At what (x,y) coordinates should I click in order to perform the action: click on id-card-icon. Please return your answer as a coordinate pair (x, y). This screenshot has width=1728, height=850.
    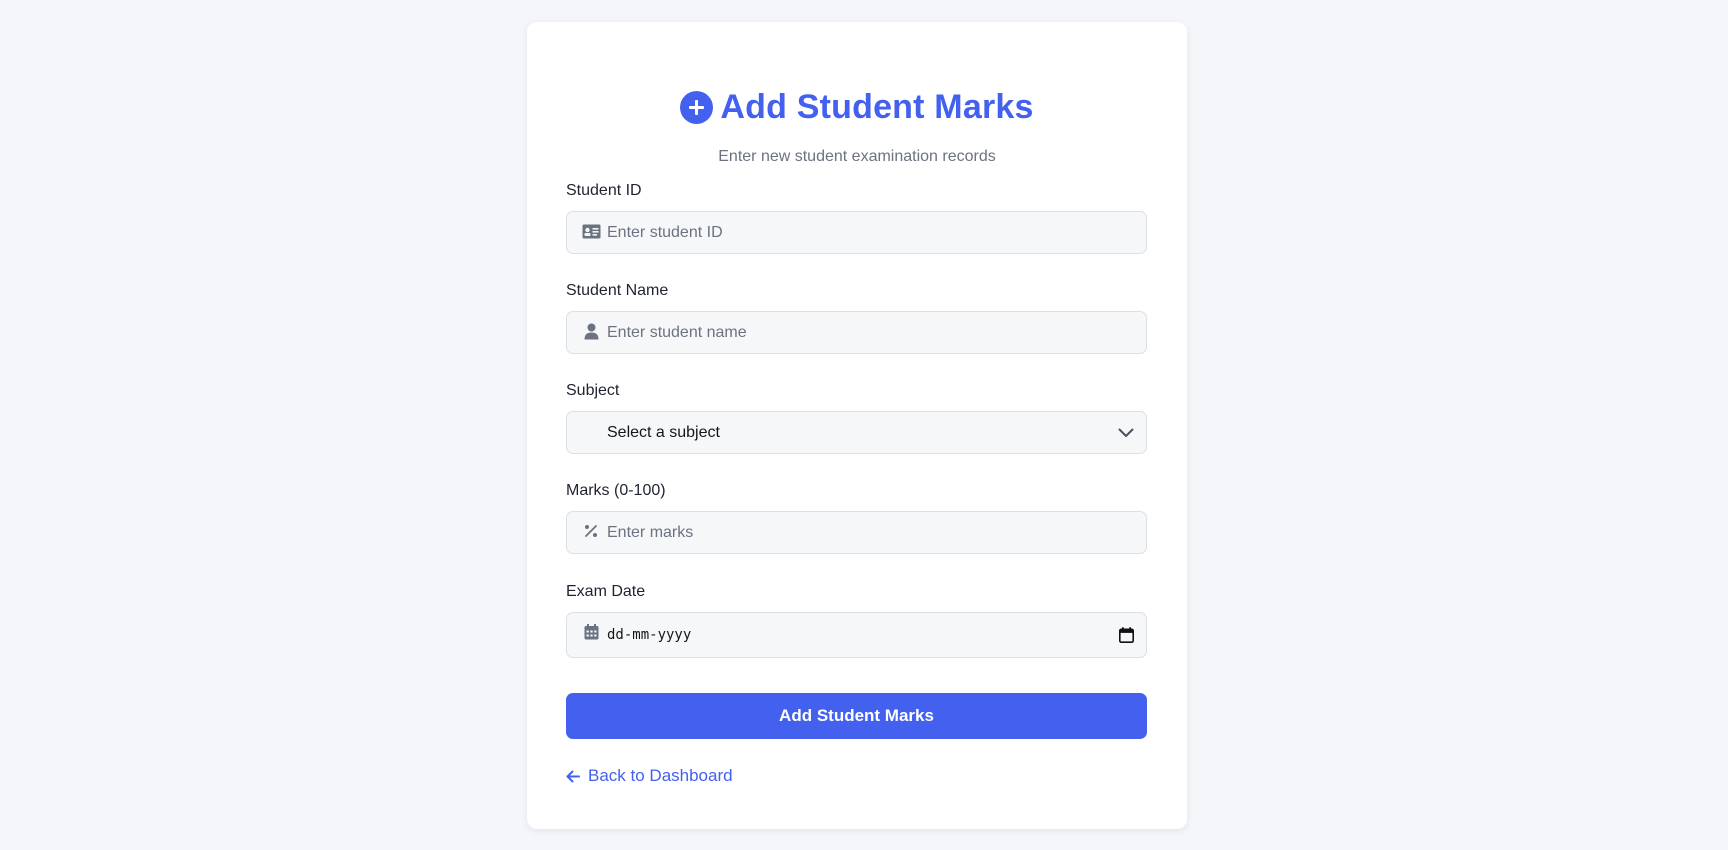
    Looking at the image, I should click on (591, 231).